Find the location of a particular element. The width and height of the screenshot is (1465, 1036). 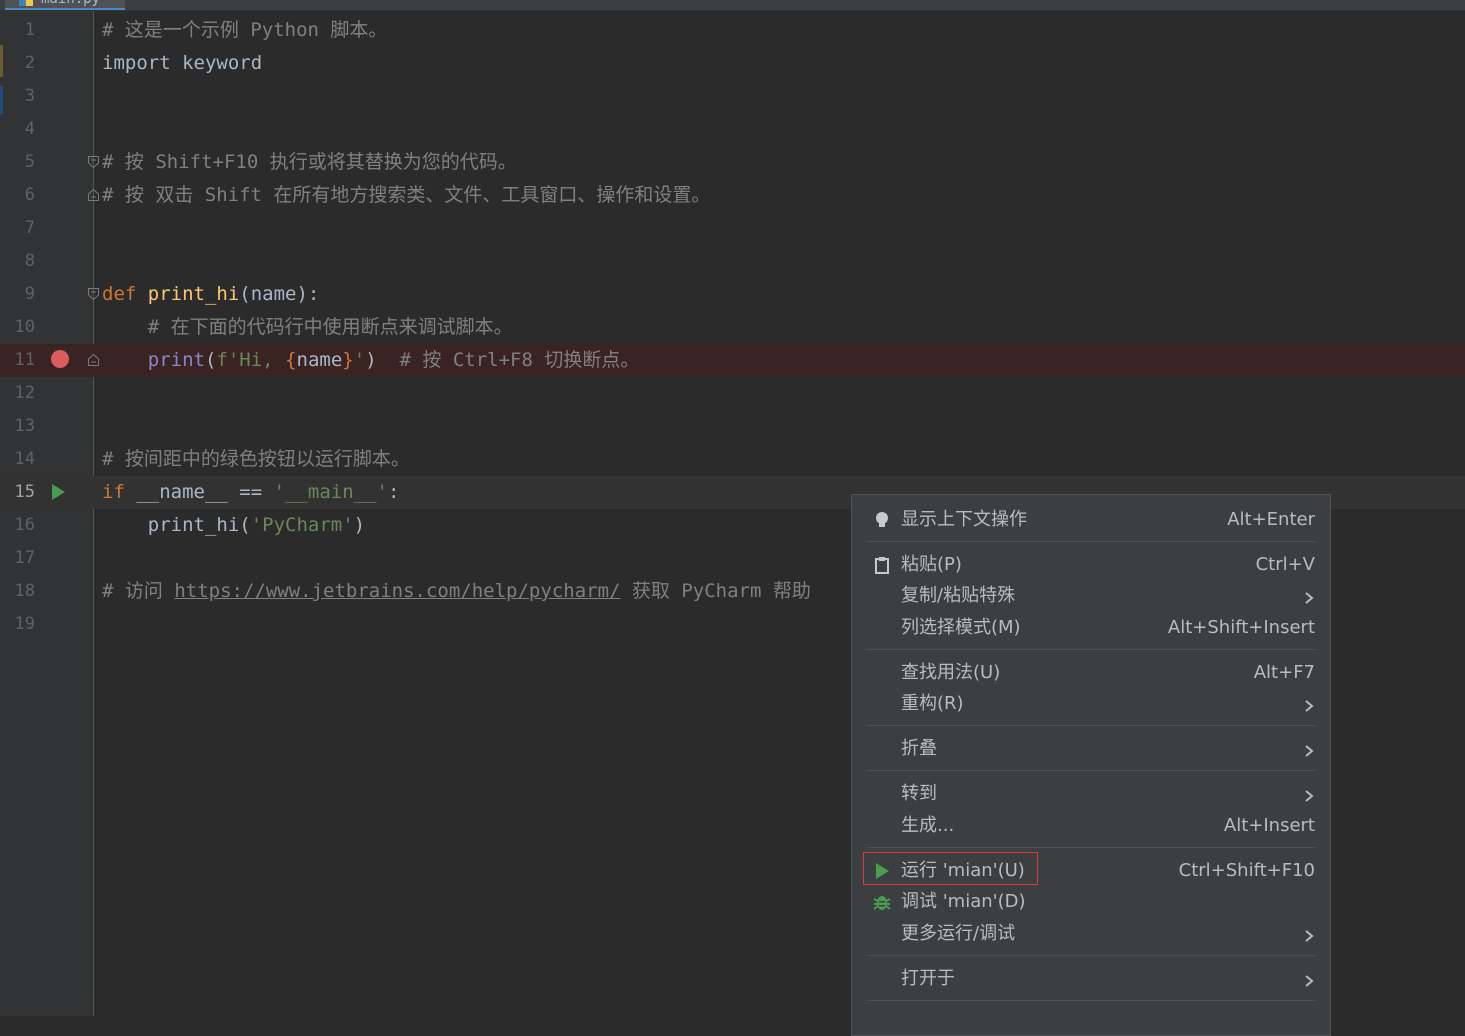

editor-tab: main.py is located at coordinates (65, 5).